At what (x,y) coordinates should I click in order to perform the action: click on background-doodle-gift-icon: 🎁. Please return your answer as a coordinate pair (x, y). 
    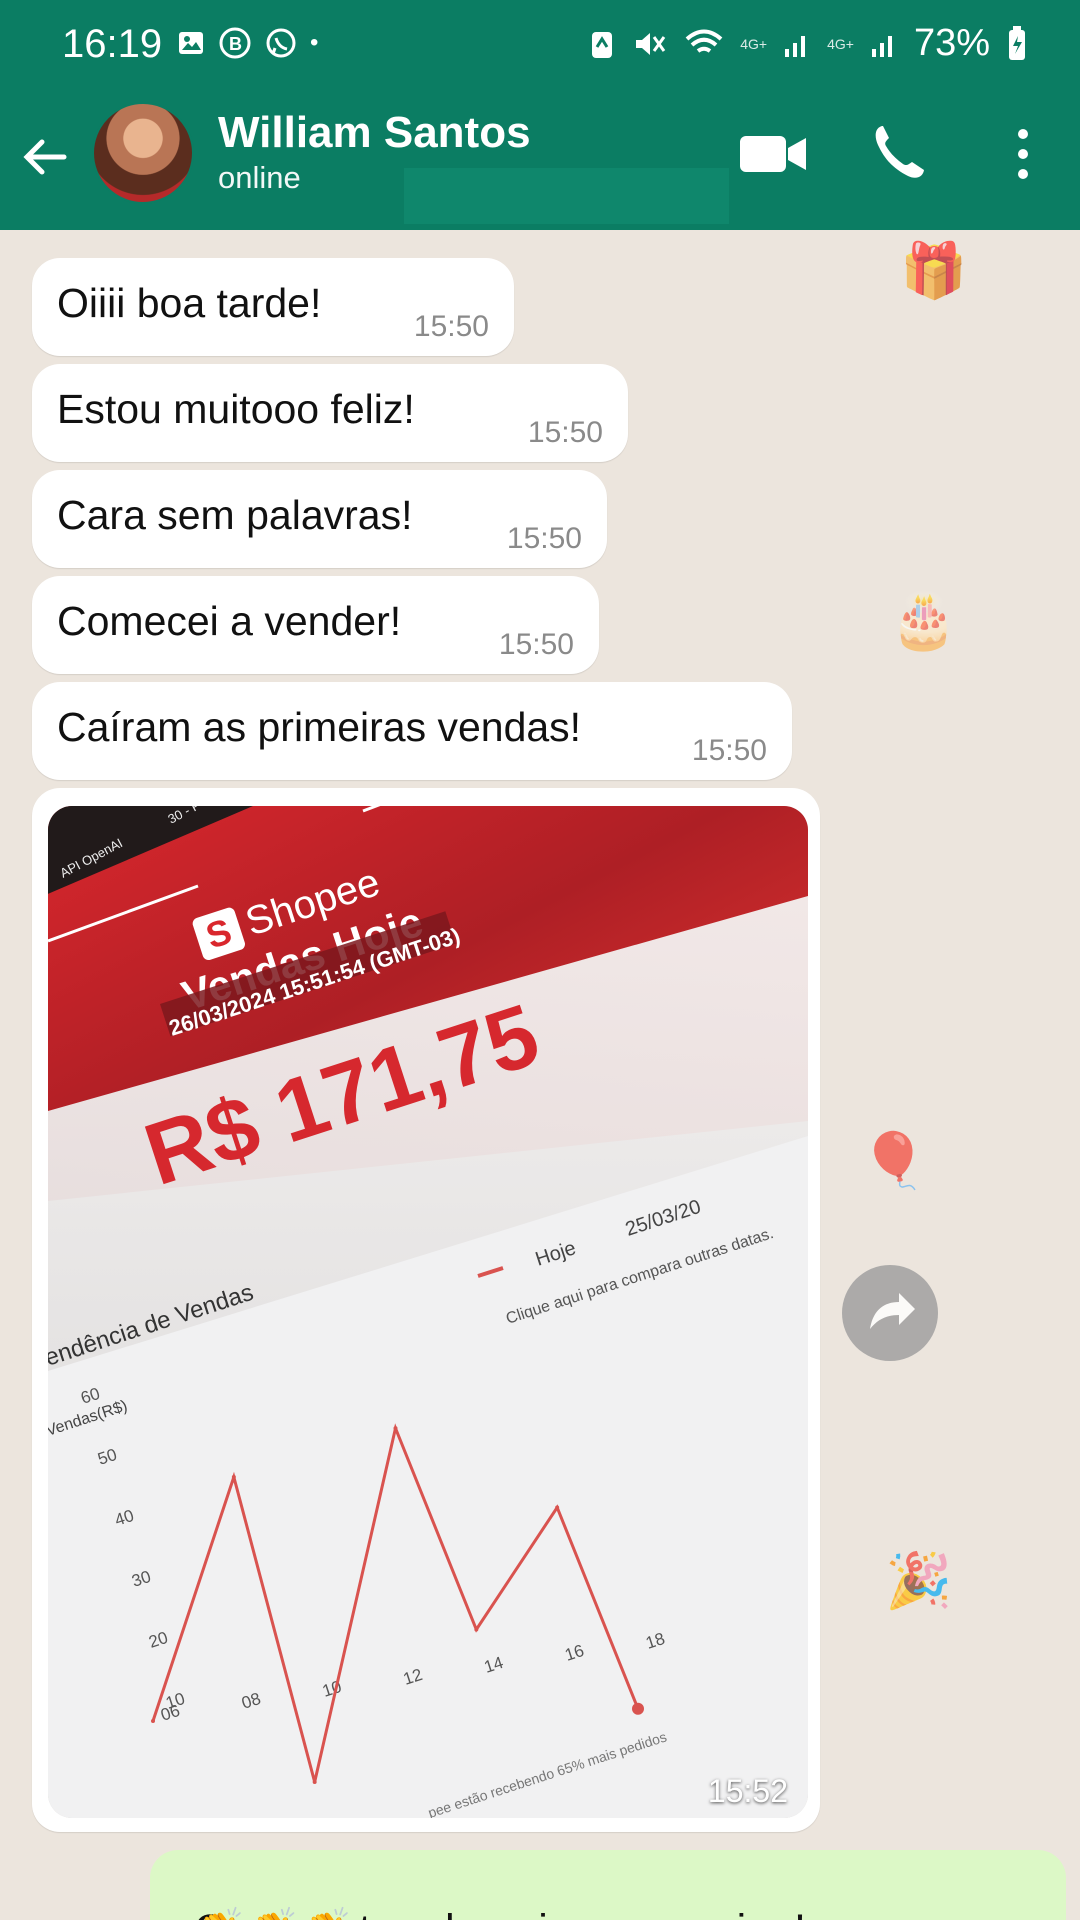
    Looking at the image, I should click on (934, 271).